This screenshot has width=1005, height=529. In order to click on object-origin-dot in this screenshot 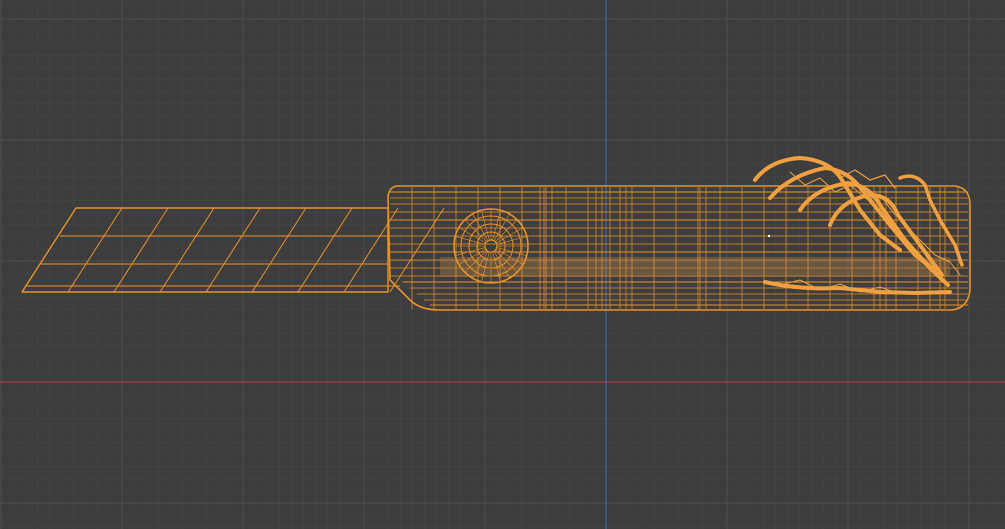, I will do `click(769, 236)`.